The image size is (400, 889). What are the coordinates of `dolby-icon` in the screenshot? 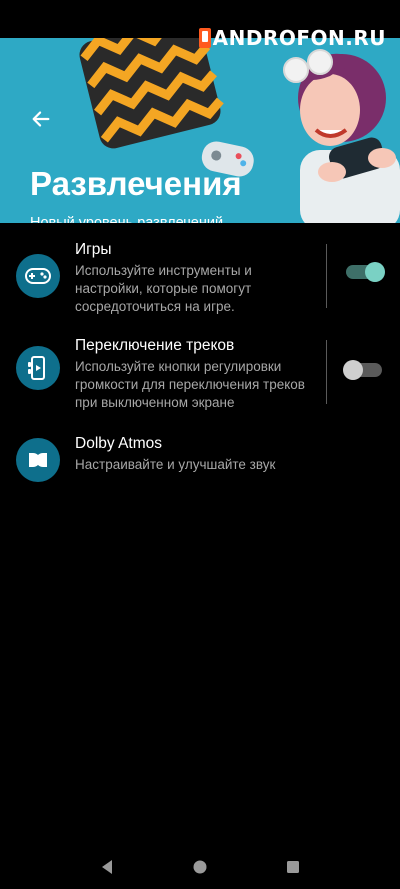 It's located at (38, 460).